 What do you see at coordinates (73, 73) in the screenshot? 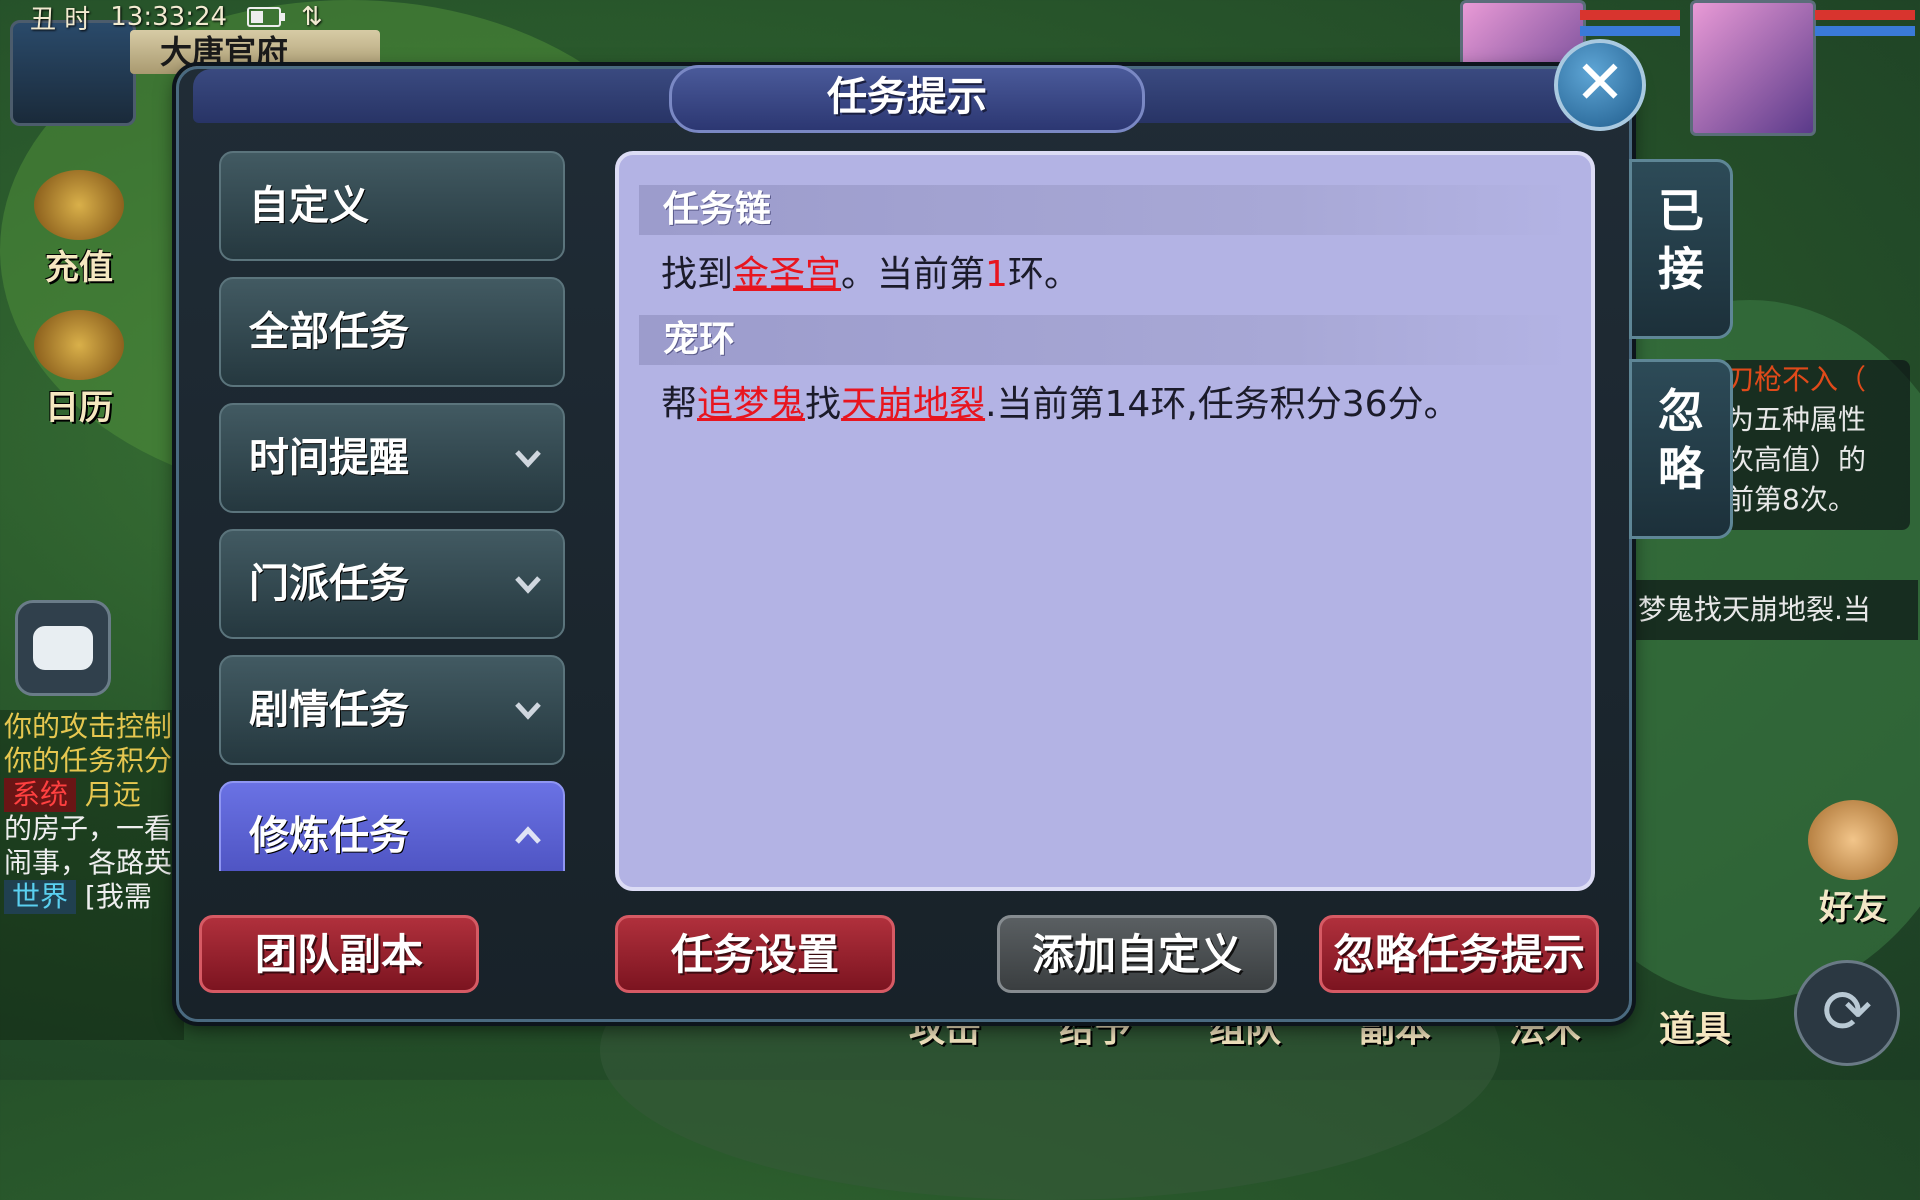
I see `minimap` at bounding box center [73, 73].